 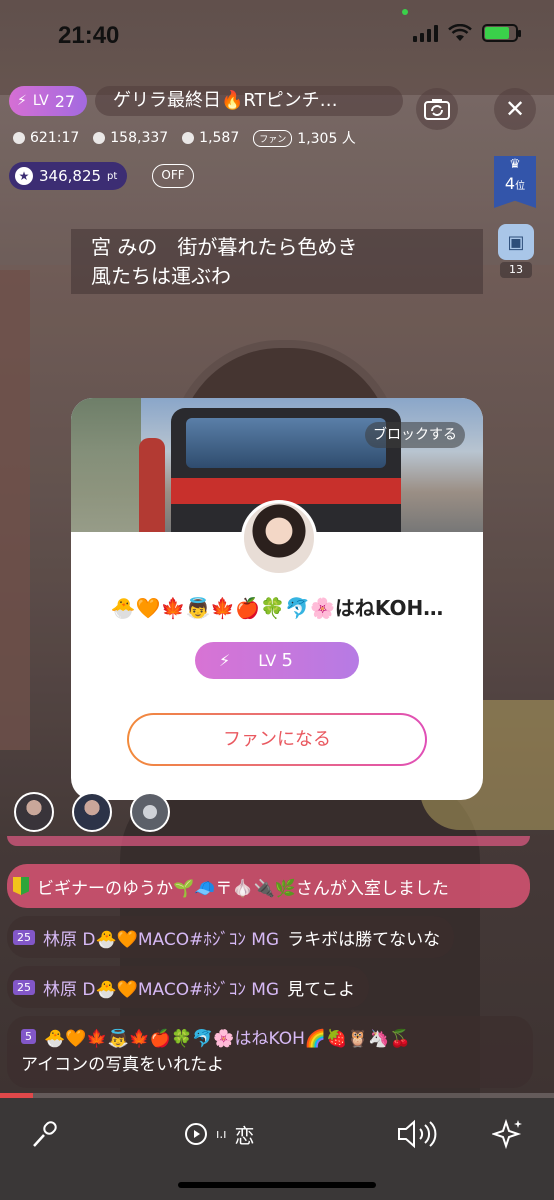 I want to click on profile-level-badge: ⚡ LV 5, so click(x=277, y=660).